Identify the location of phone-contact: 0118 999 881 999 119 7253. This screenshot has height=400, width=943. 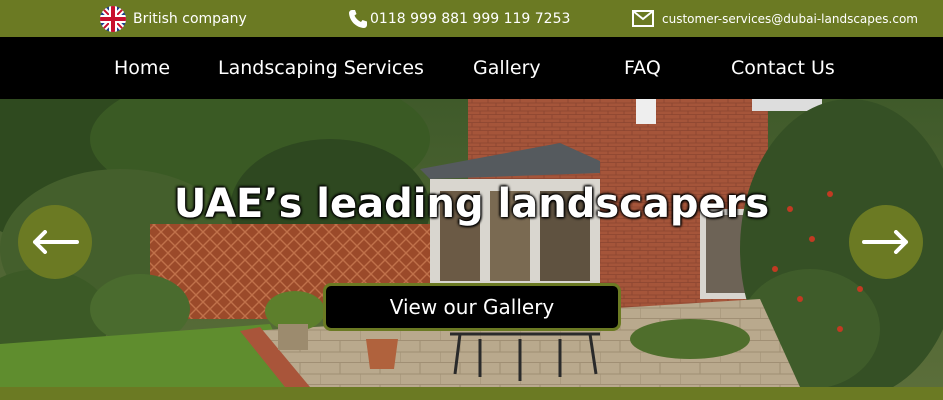
(459, 18).